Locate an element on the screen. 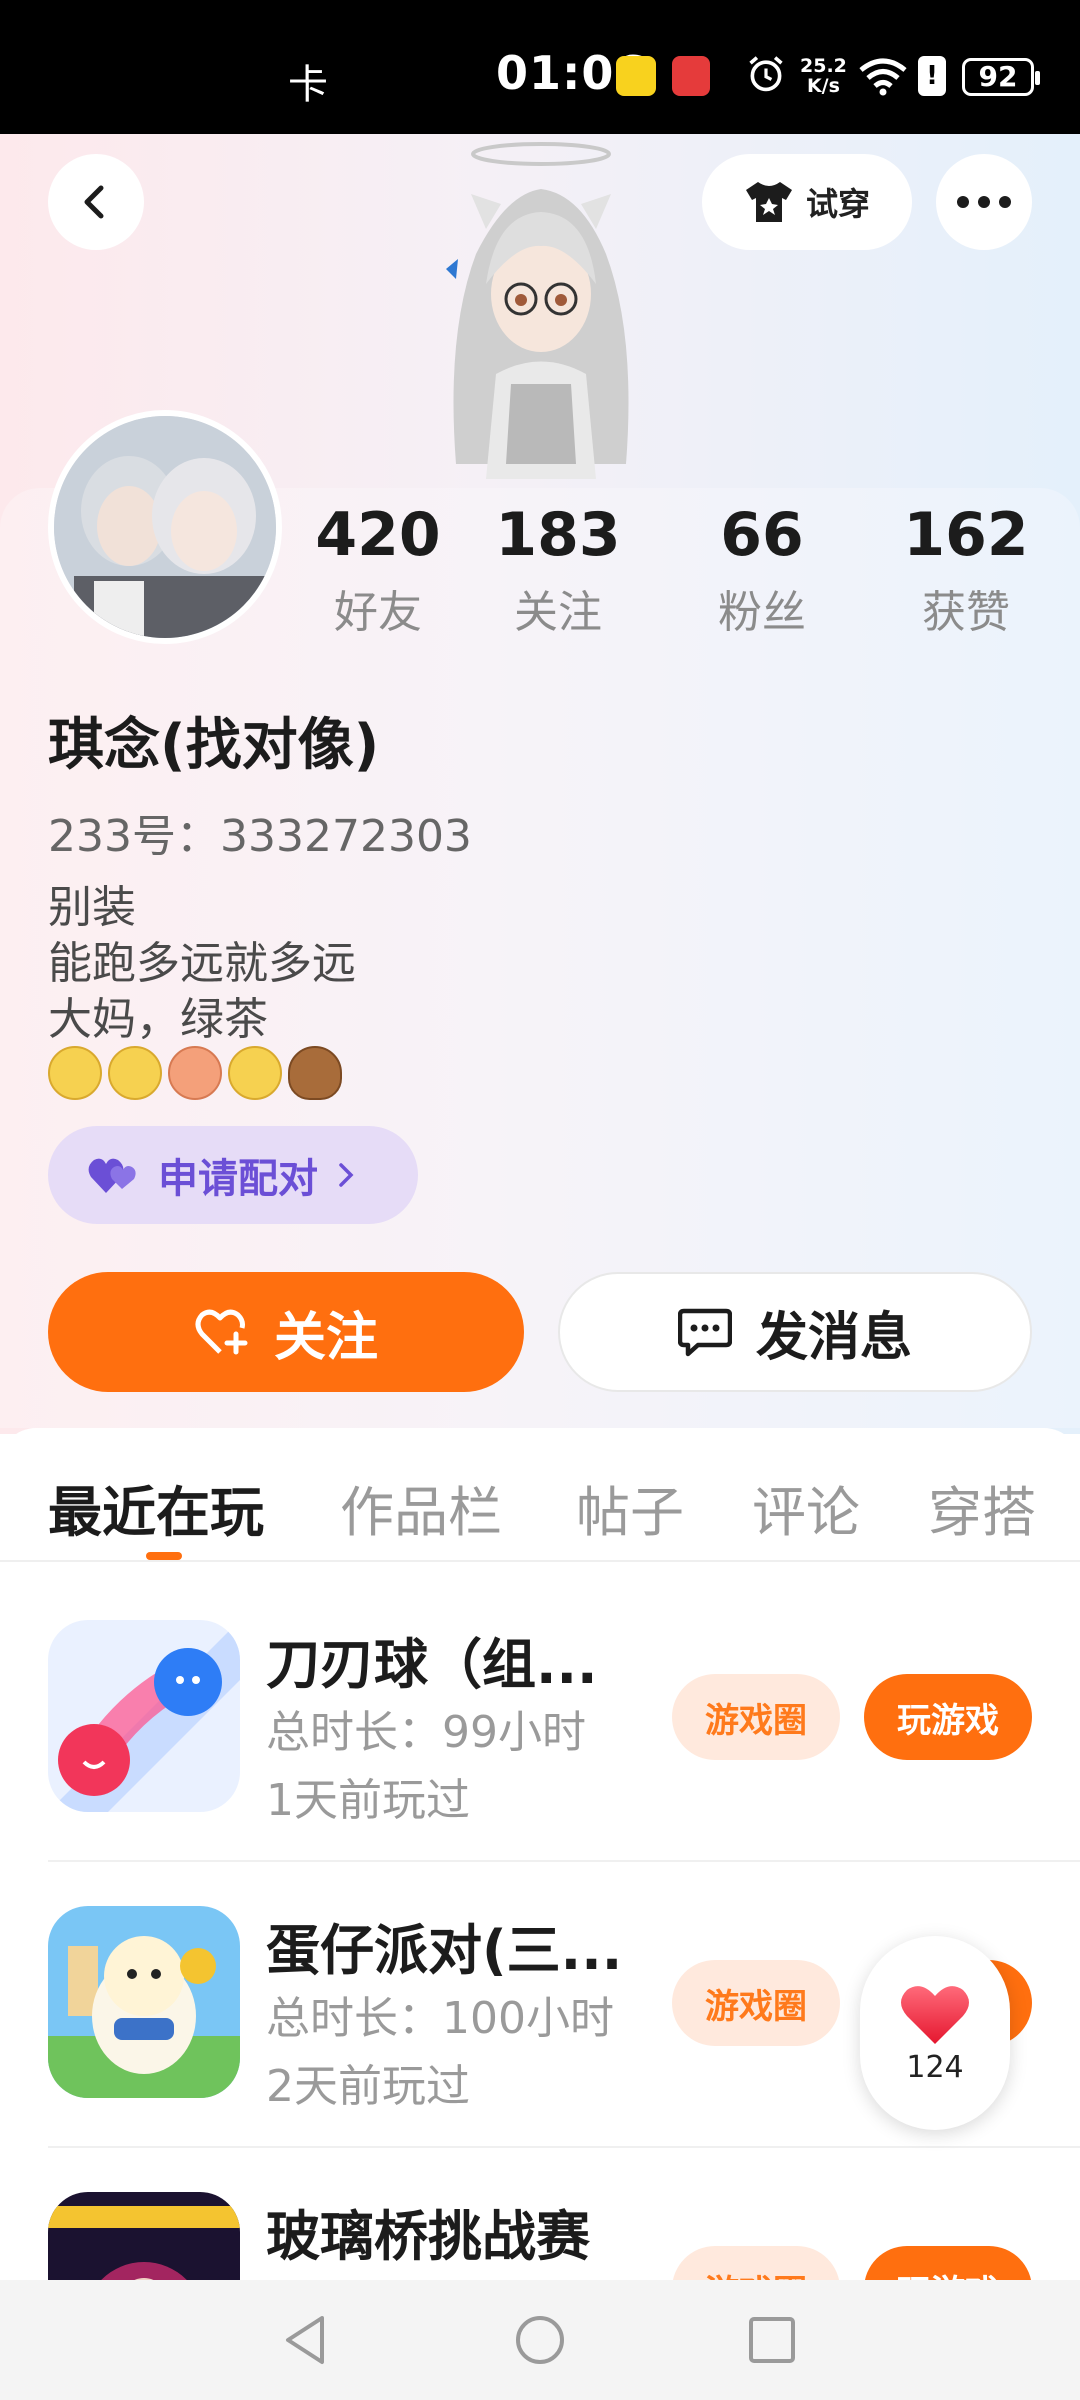  stat-label: 获赞 is located at coordinates (966, 612).